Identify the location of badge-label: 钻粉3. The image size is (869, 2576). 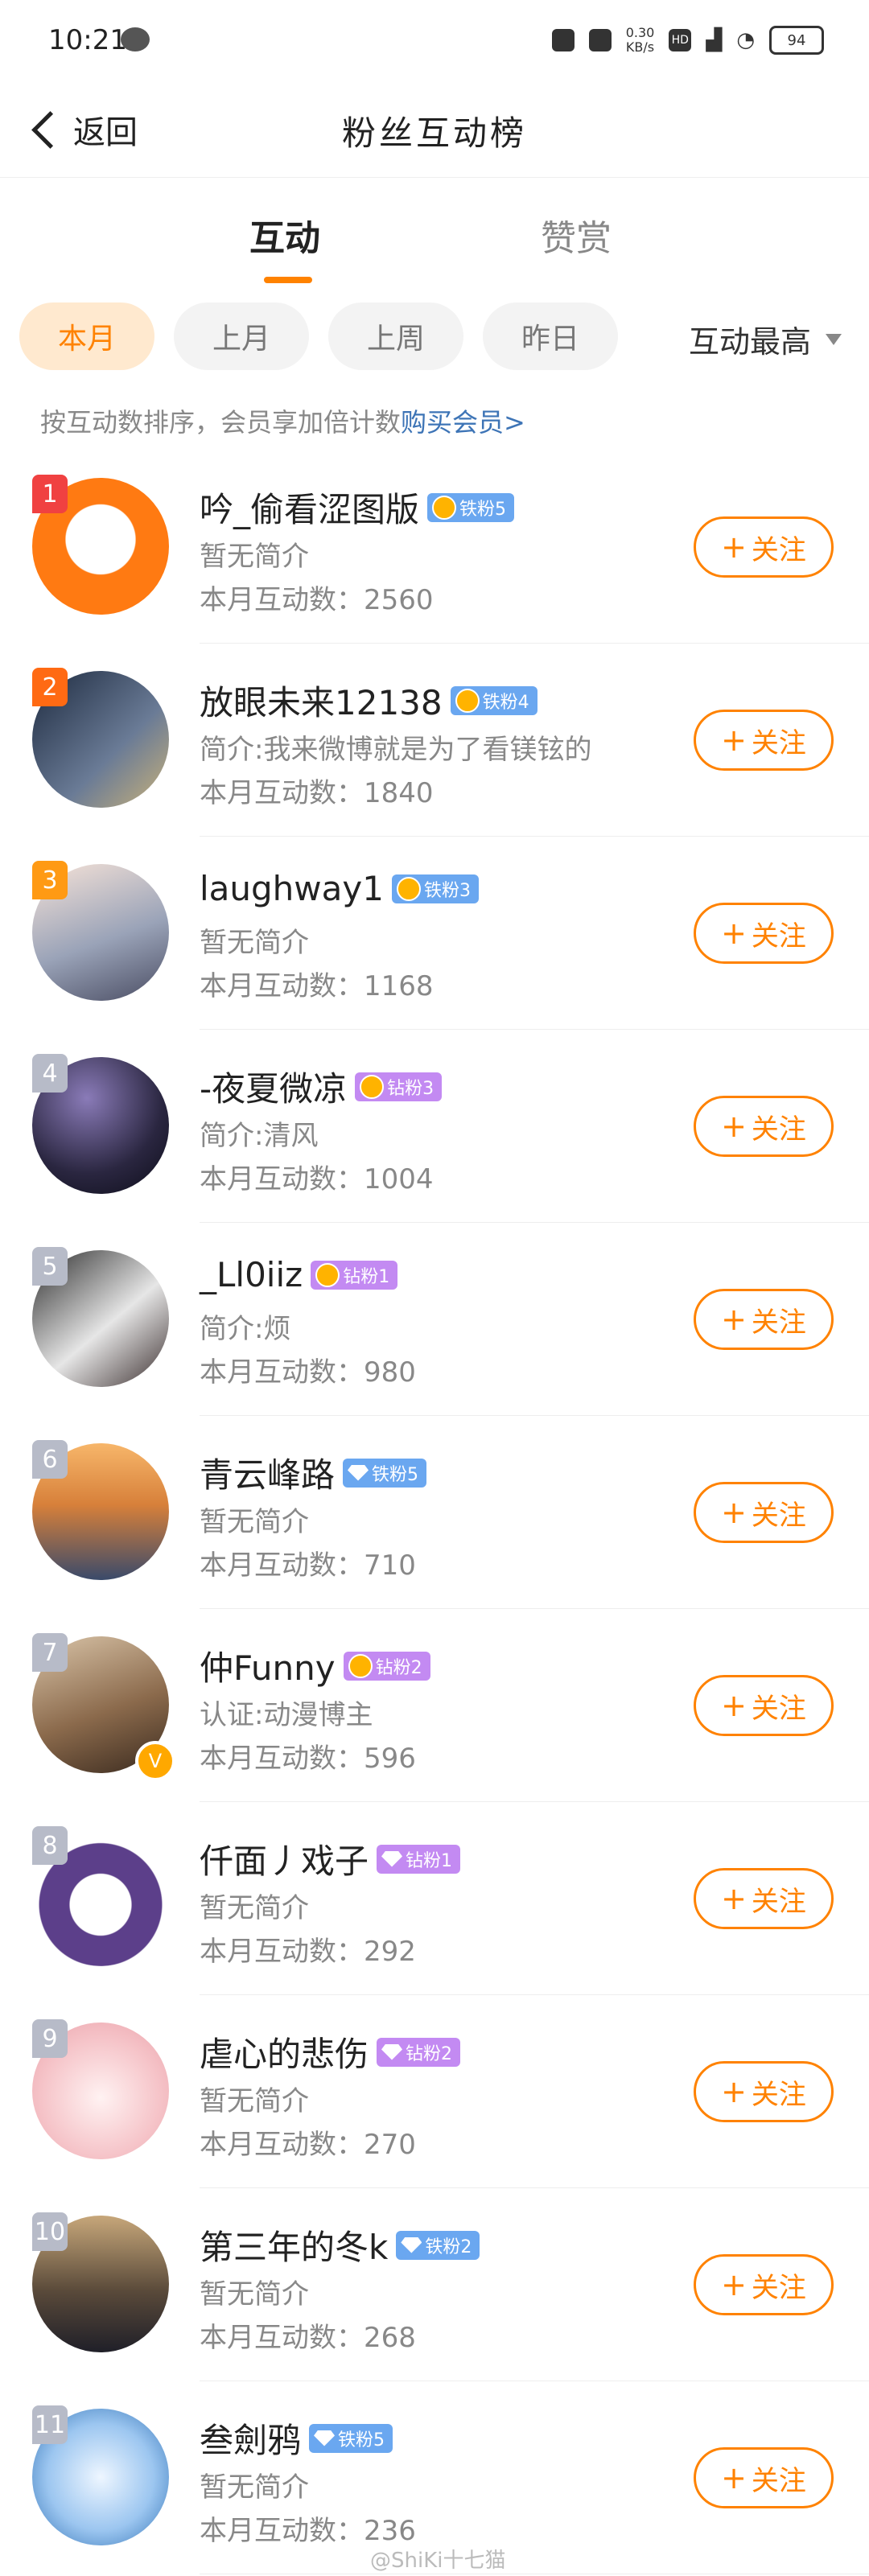
(410, 1088).